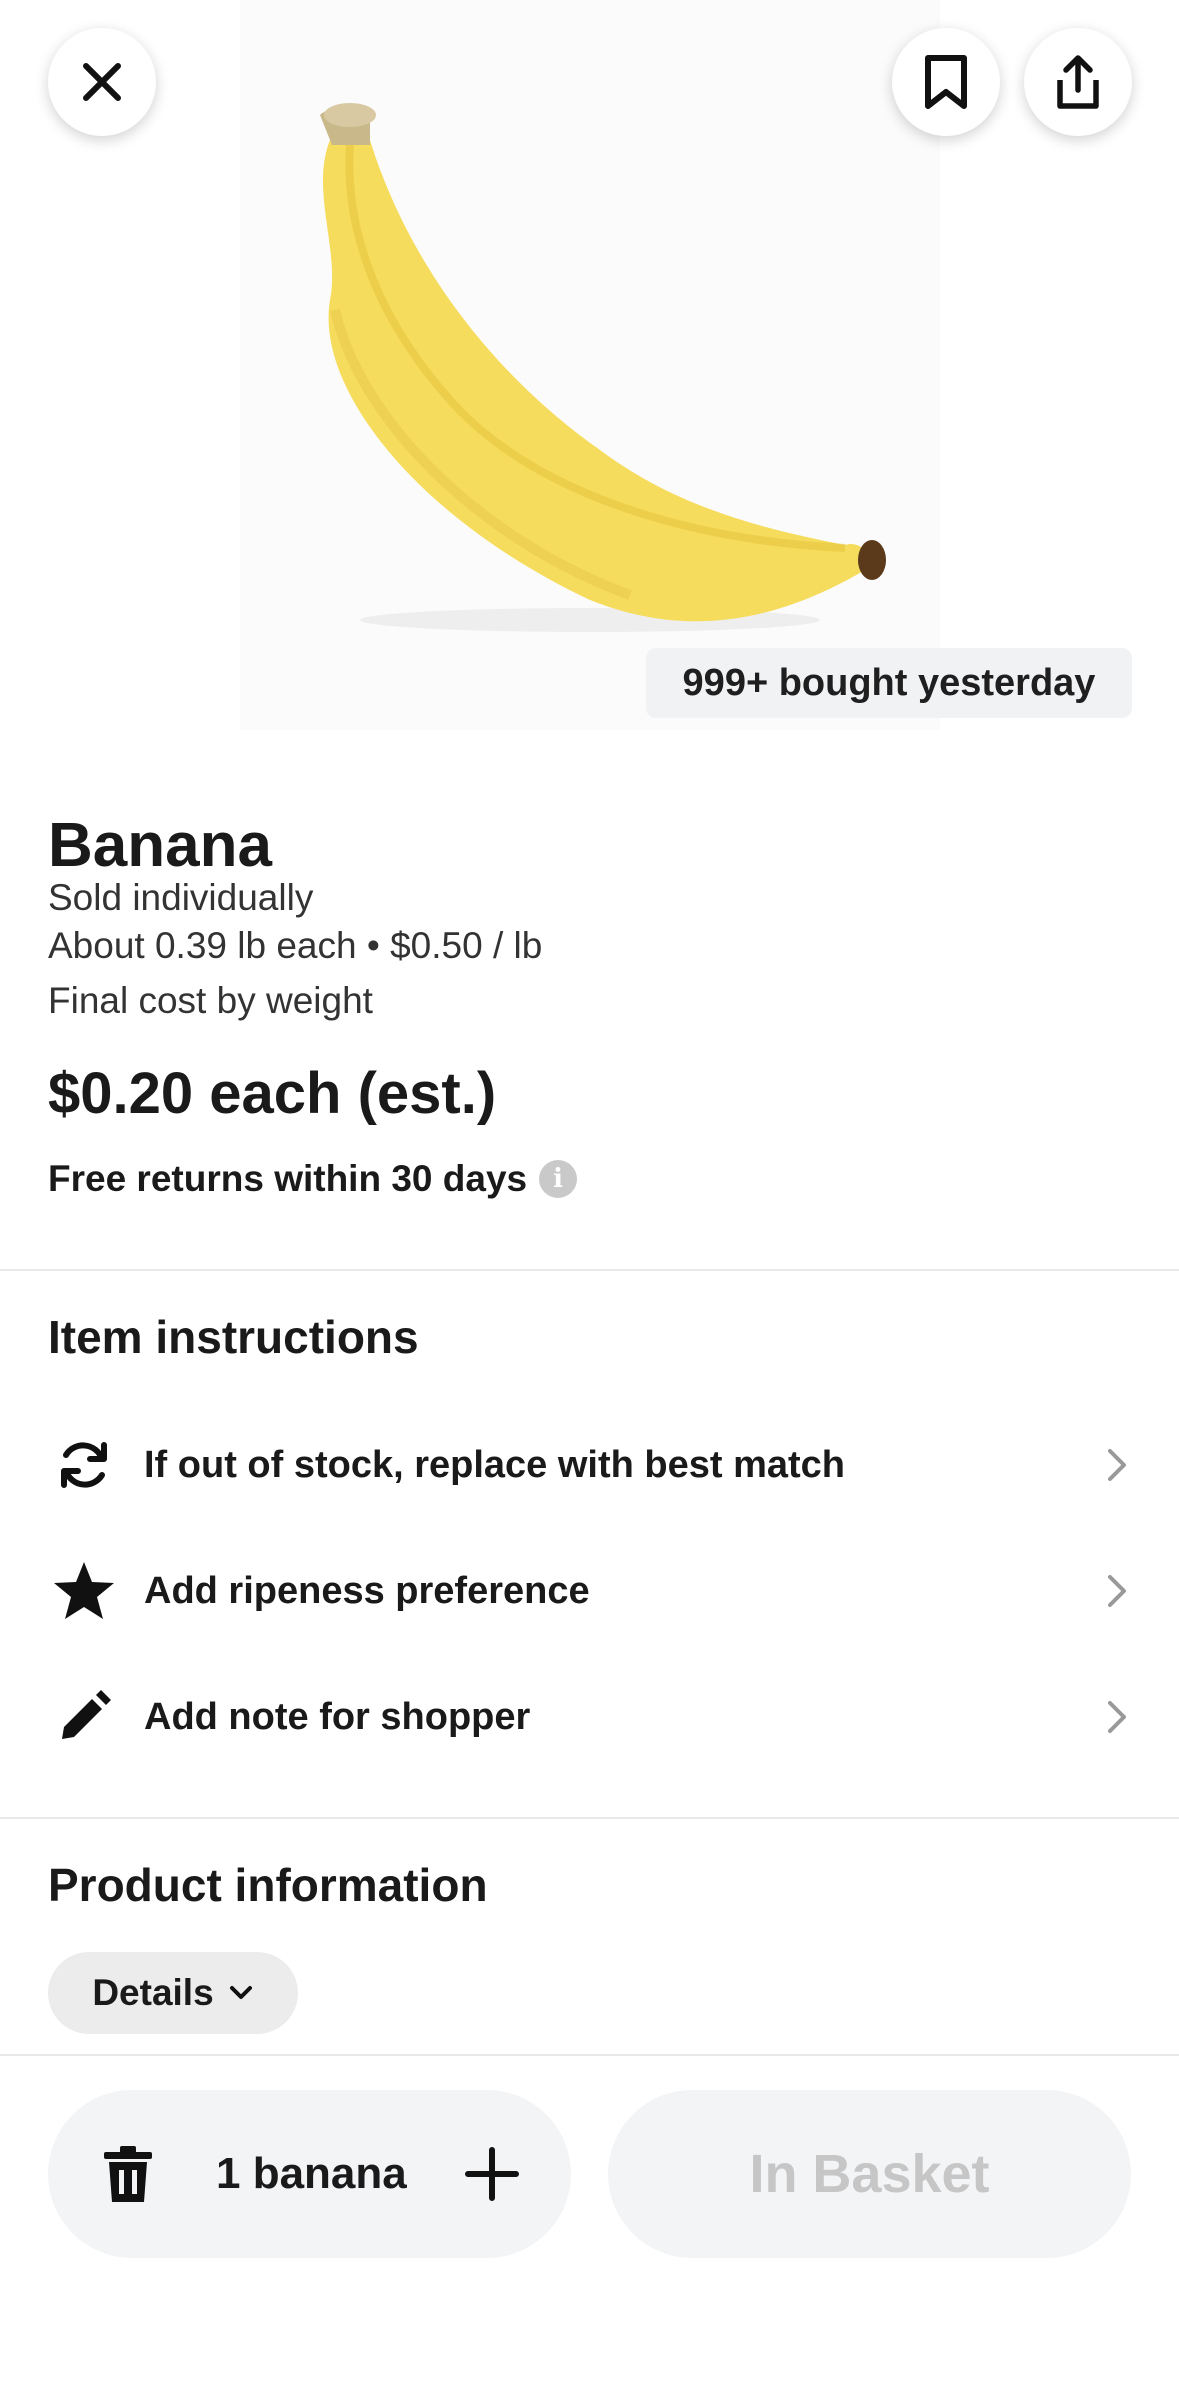 Image resolution: width=1179 pixels, height=2396 pixels. I want to click on plus-icon, so click(492, 2174).